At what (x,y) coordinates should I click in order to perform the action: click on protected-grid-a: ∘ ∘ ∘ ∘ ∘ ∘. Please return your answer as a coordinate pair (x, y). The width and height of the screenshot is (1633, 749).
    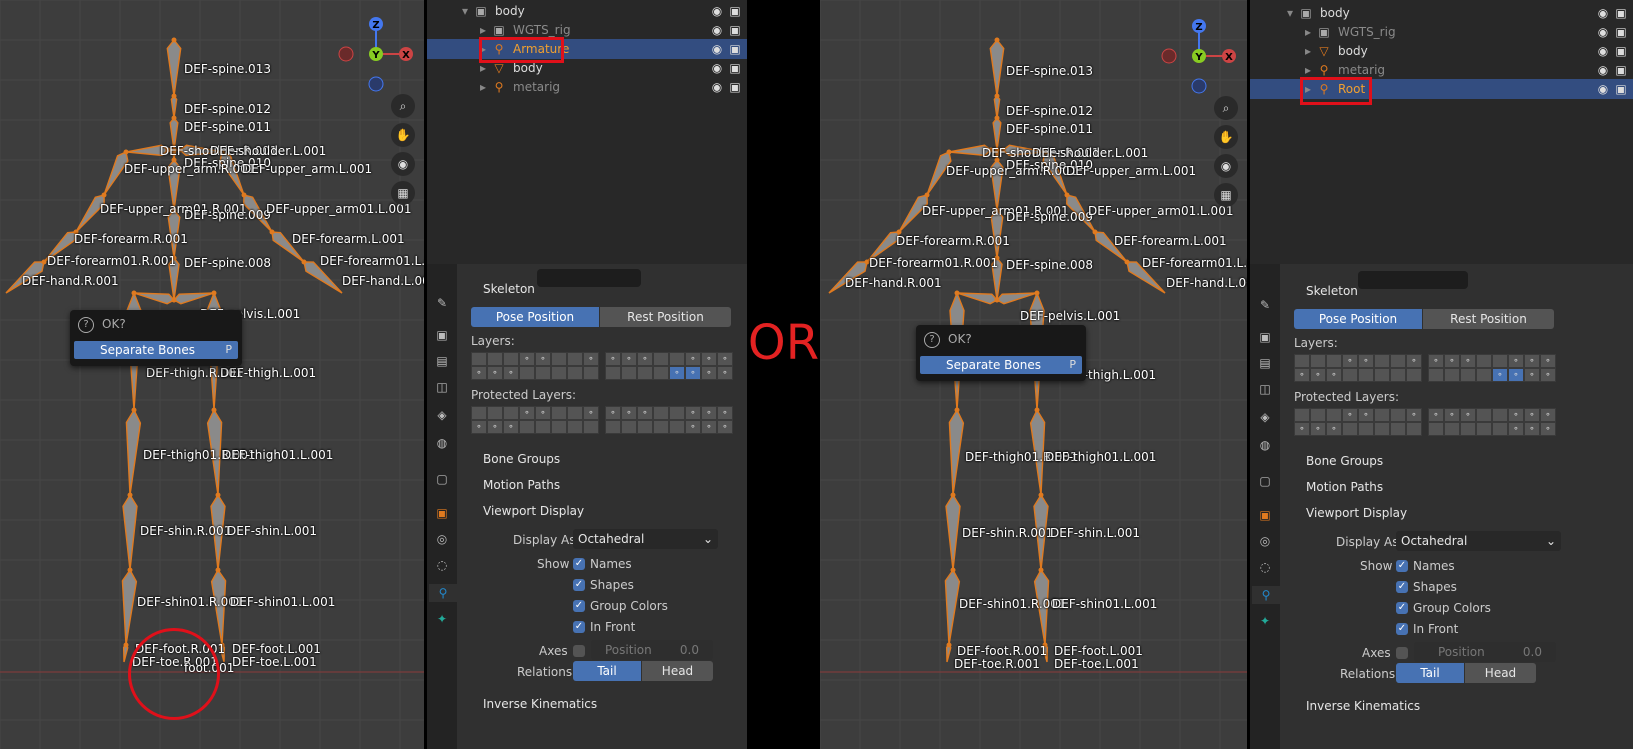
    Looking at the image, I should click on (535, 420).